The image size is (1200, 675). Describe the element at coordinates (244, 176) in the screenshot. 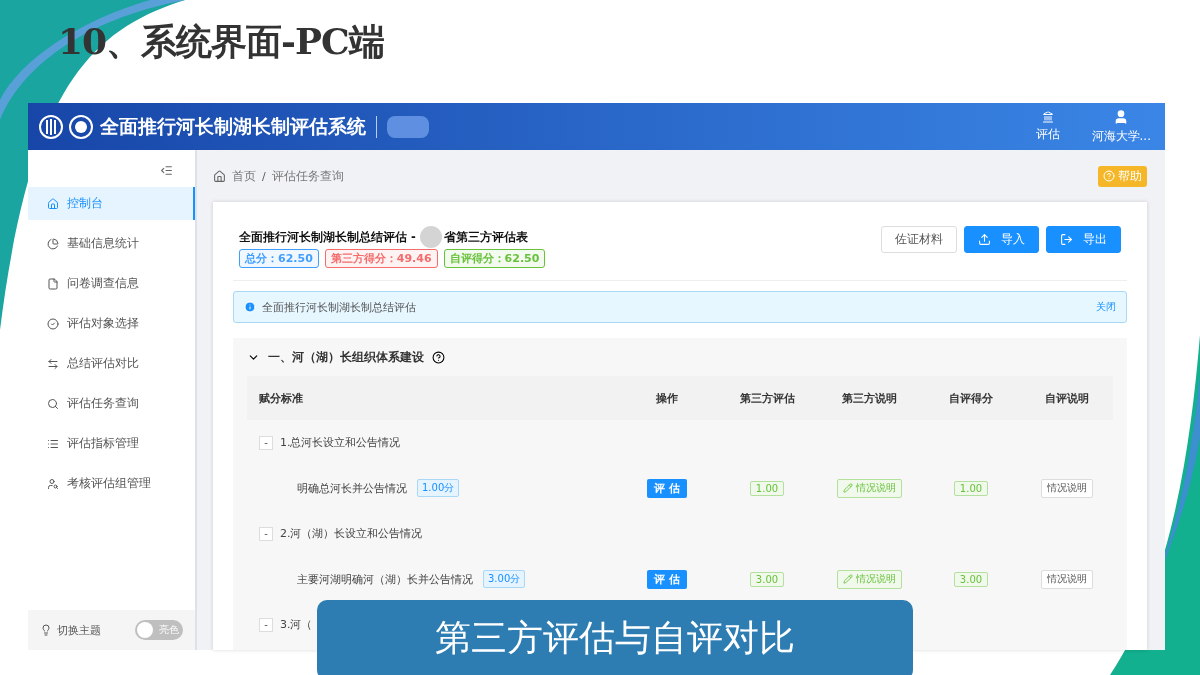

I see `breadcrumb-link: 首页` at that location.